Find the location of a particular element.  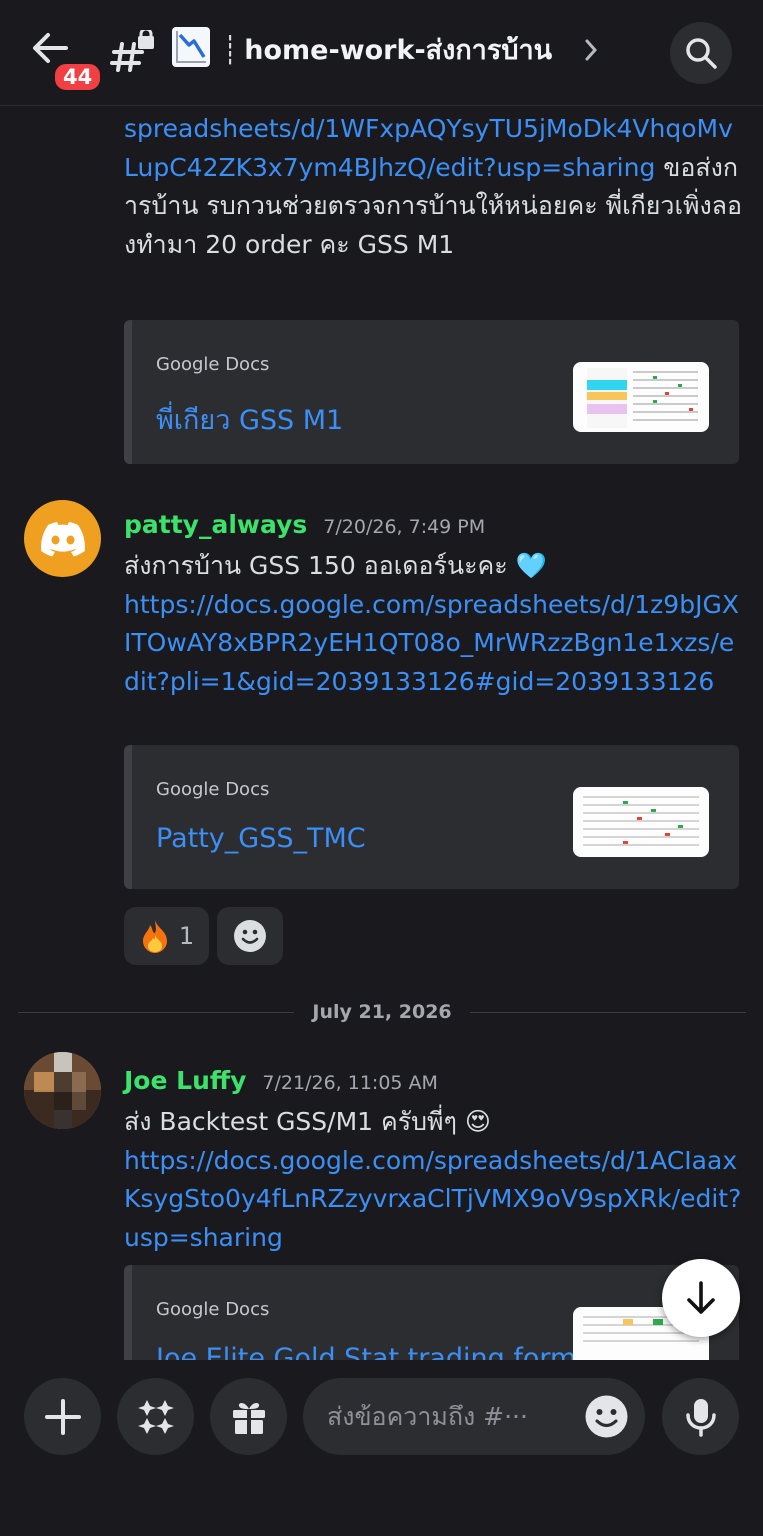

smiley-add-icon is located at coordinates (250, 936).